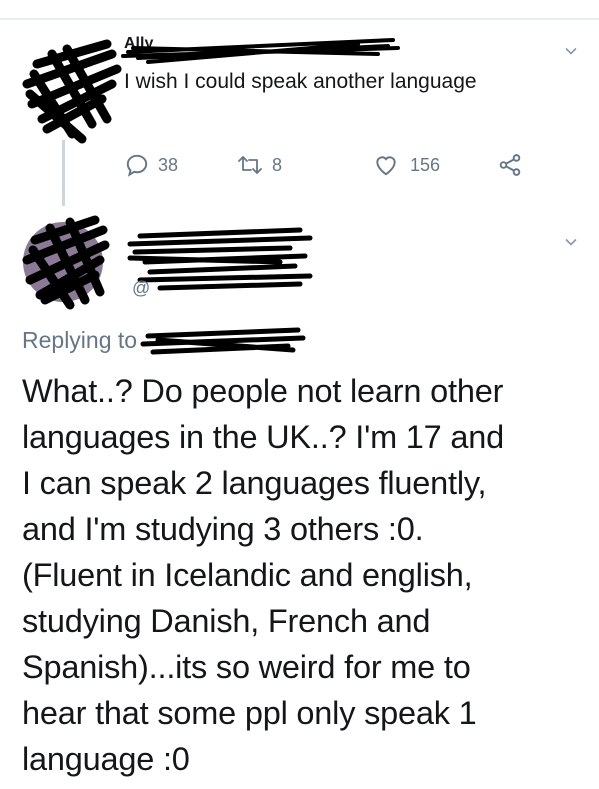  What do you see at coordinates (277, 164) in the screenshot?
I see `retweet-count: 8` at bounding box center [277, 164].